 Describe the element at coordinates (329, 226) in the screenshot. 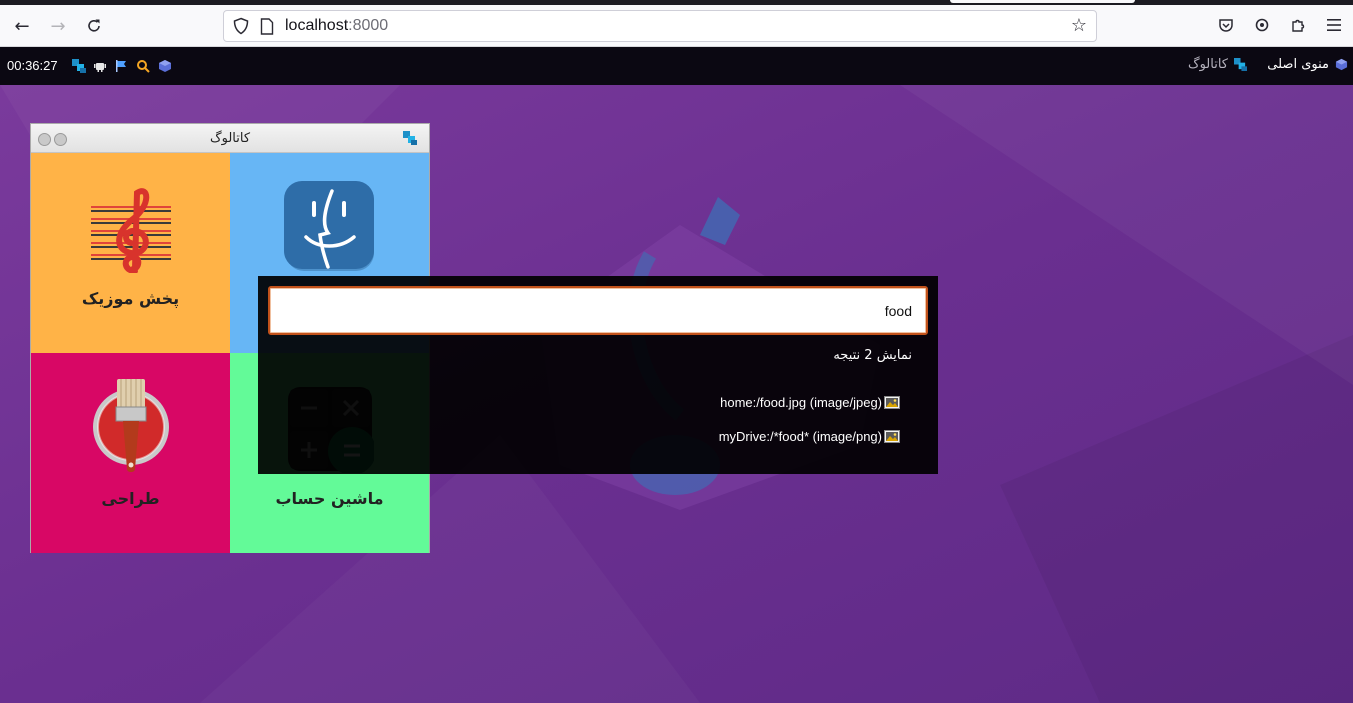

I see `finder-icon` at that location.